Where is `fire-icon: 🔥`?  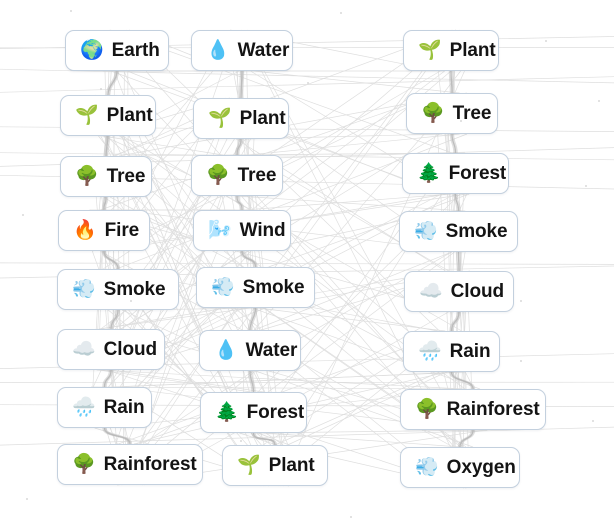
fire-icon: 🔥 is located at coordinates (85, 230).